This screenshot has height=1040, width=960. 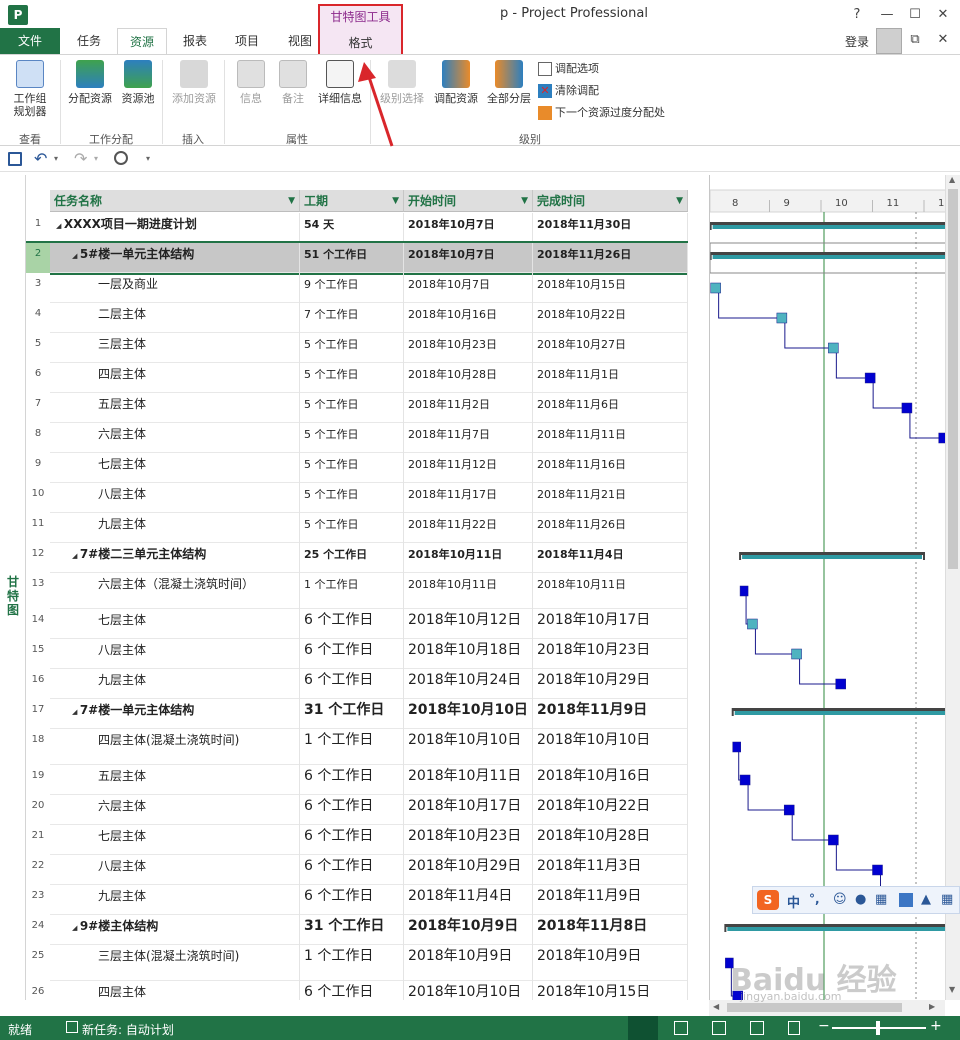 I want to click on cell-name: 四层主体(混凝土浇筑时间), so click(x=175, y=747).